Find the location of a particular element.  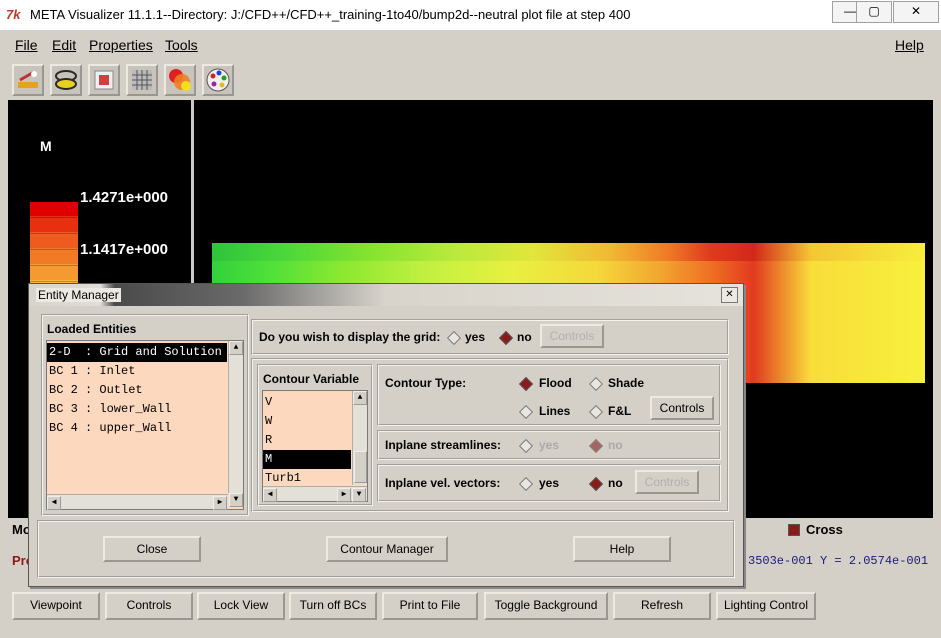

lines-radio is located at coordinates (526, 412).